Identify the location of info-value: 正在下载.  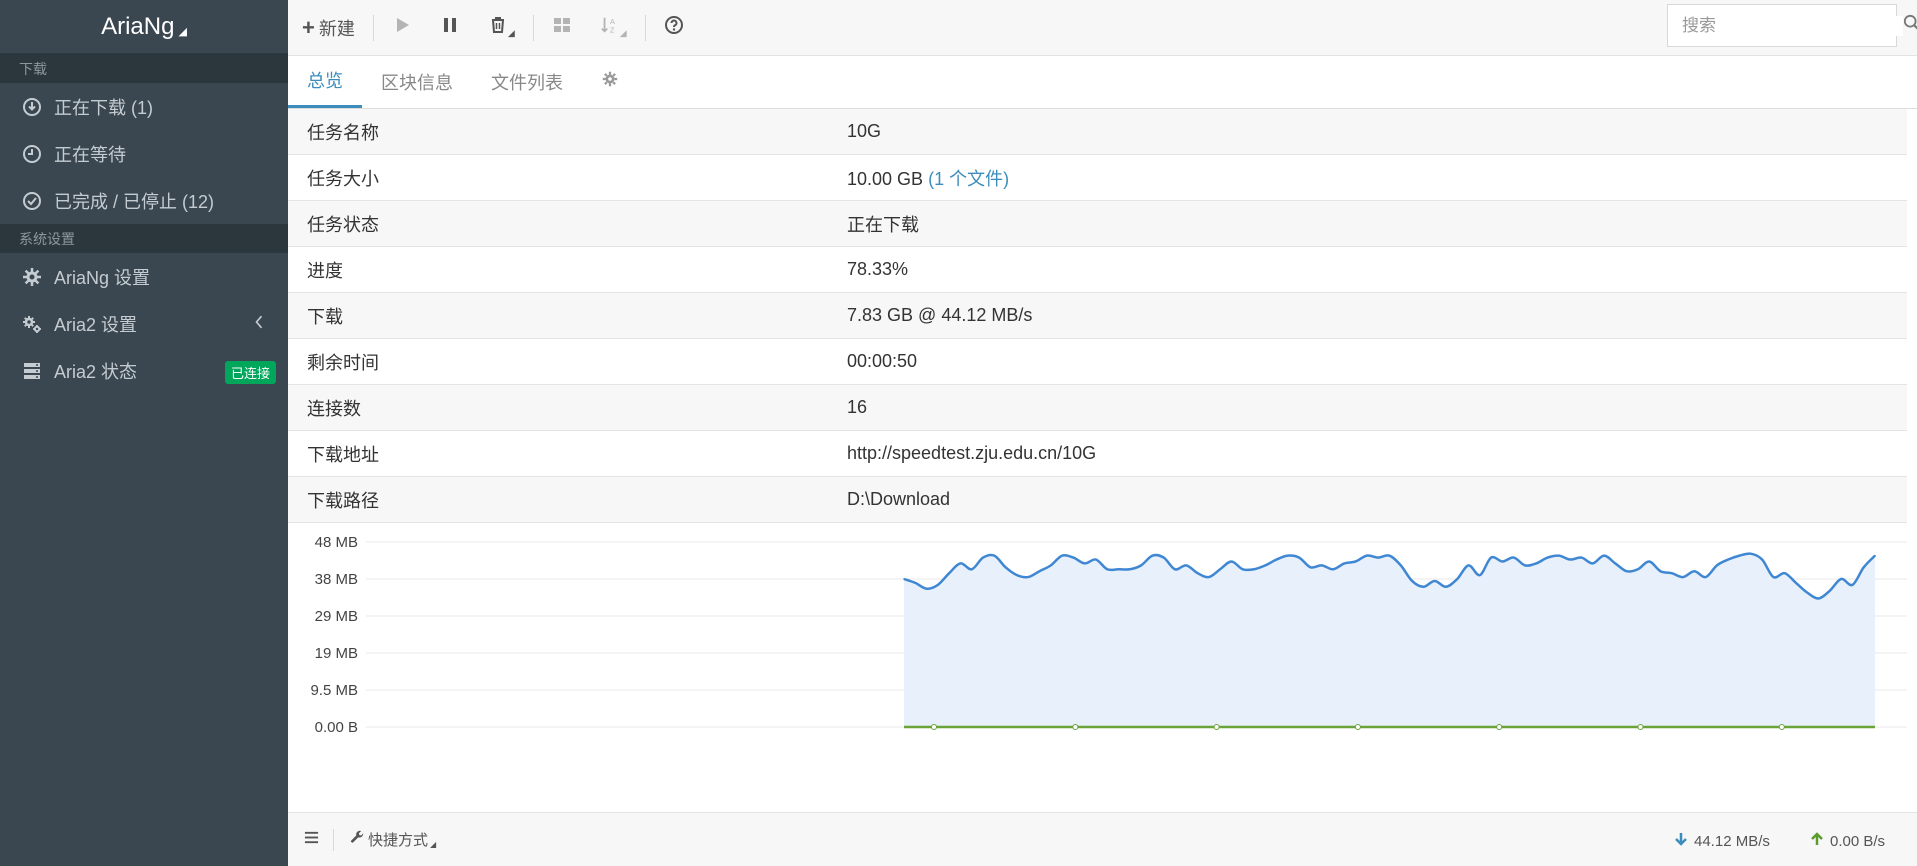
(883, 224).